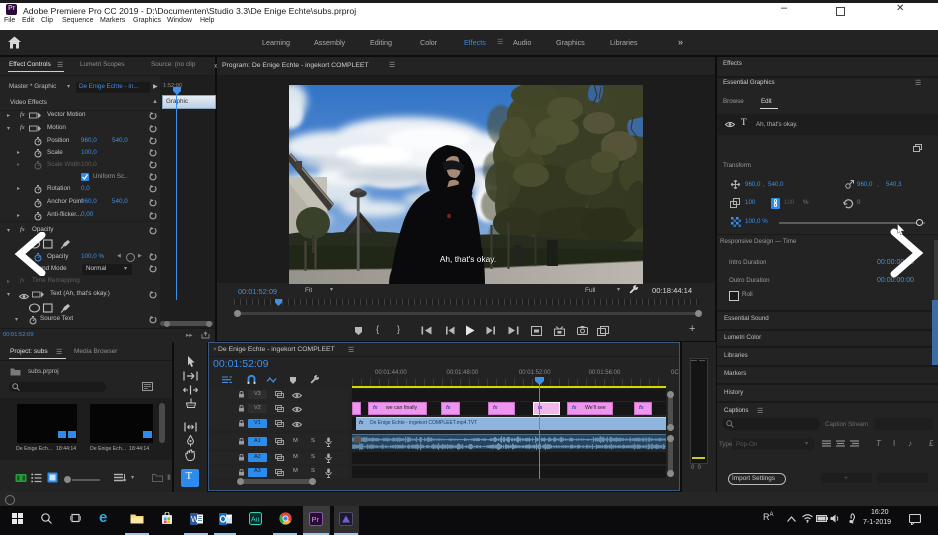 This screenshot has width=938, height=535. I want to click on svg-text: W, so click(195, 519).